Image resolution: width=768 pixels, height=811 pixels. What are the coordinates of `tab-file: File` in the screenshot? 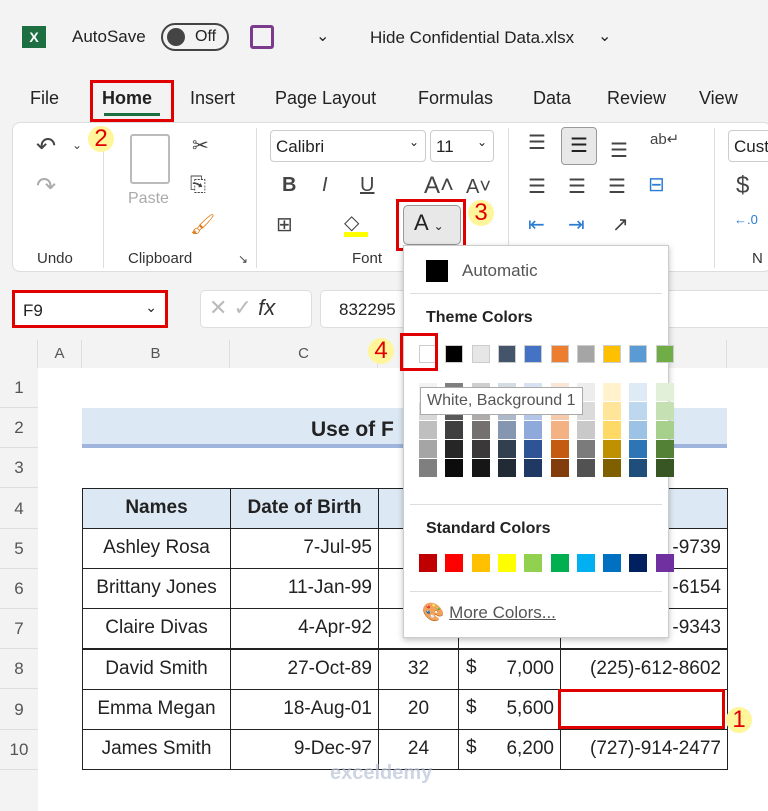 It's located at (44, 98).